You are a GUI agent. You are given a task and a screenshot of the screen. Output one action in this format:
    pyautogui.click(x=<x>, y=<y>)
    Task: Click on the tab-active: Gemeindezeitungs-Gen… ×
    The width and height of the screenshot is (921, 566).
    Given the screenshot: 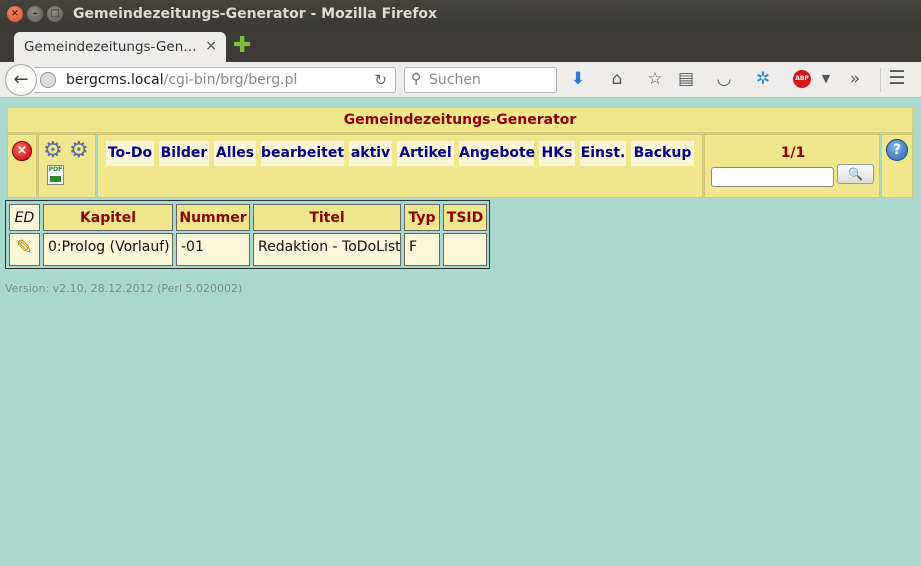 What is the action you would take?
    pyautogui.click(x=120, y=47)
    